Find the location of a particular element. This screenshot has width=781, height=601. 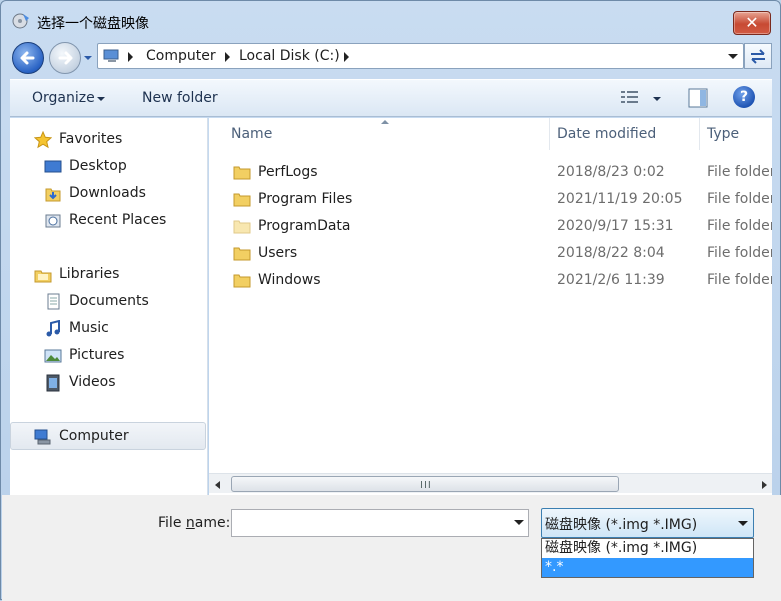

desktop-icon is located at coordinates (53, 166).